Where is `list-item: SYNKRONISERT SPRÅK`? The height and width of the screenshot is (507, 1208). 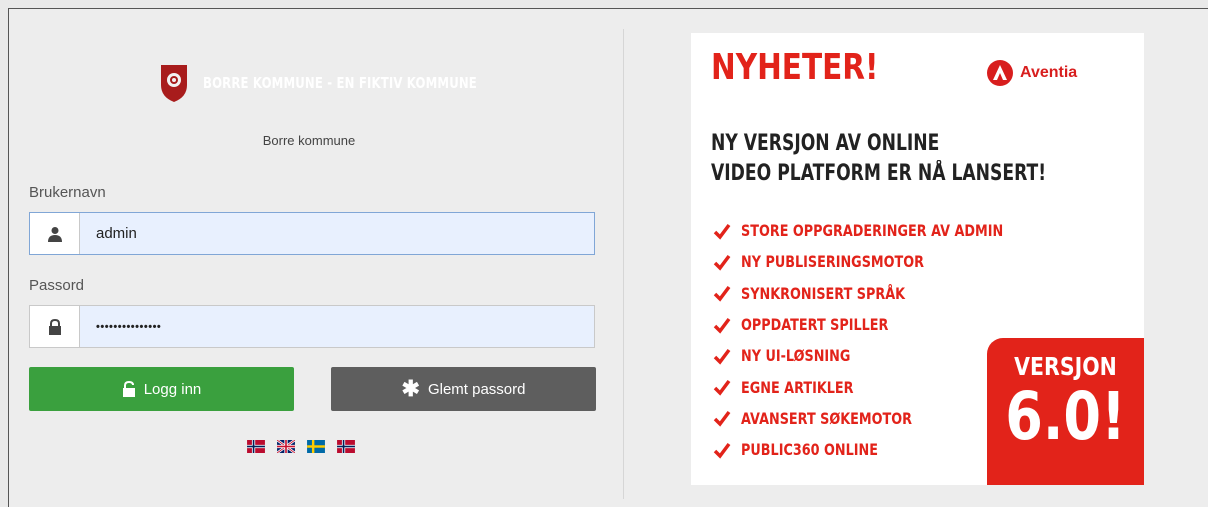 list-item: SYNKRONISERT SPRÅK is located at coordinates (891, 293).